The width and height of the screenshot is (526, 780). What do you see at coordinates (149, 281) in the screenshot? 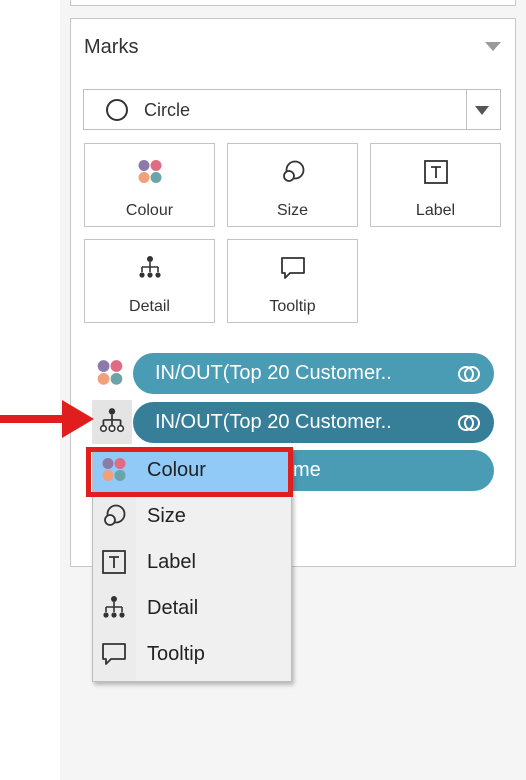
I see `detail-card-button: Detail` at bounding box center [149, 281].